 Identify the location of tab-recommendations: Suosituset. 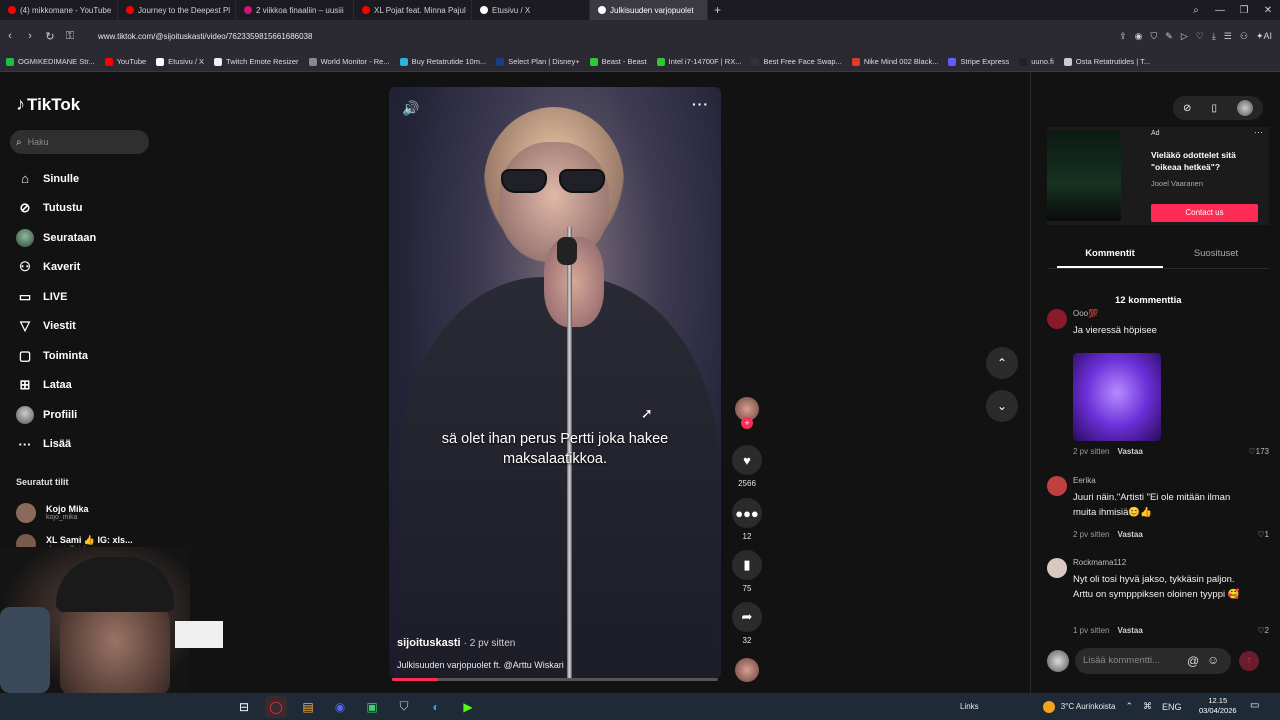
(1216, 256).